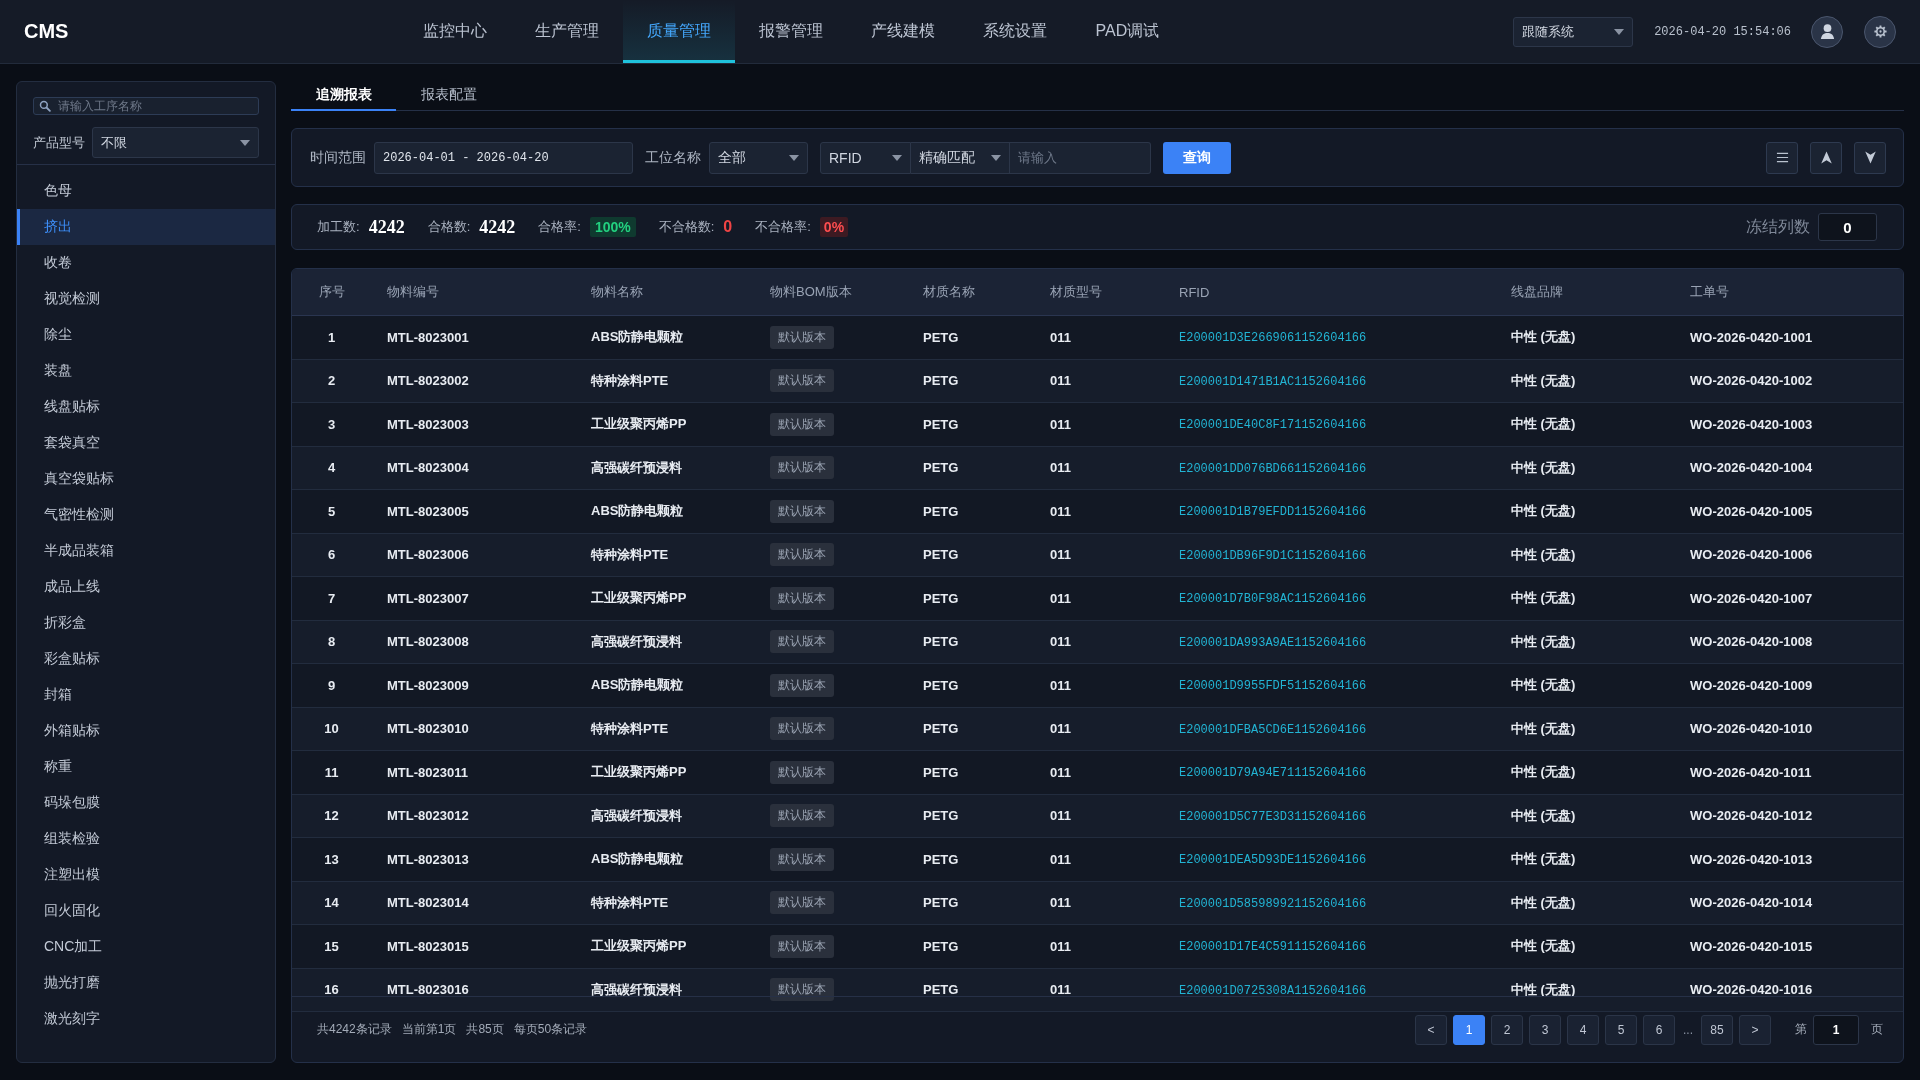 This screenshot has height=1080, width=1920. I want to click on page-button: 5, so click(1621, 1029).